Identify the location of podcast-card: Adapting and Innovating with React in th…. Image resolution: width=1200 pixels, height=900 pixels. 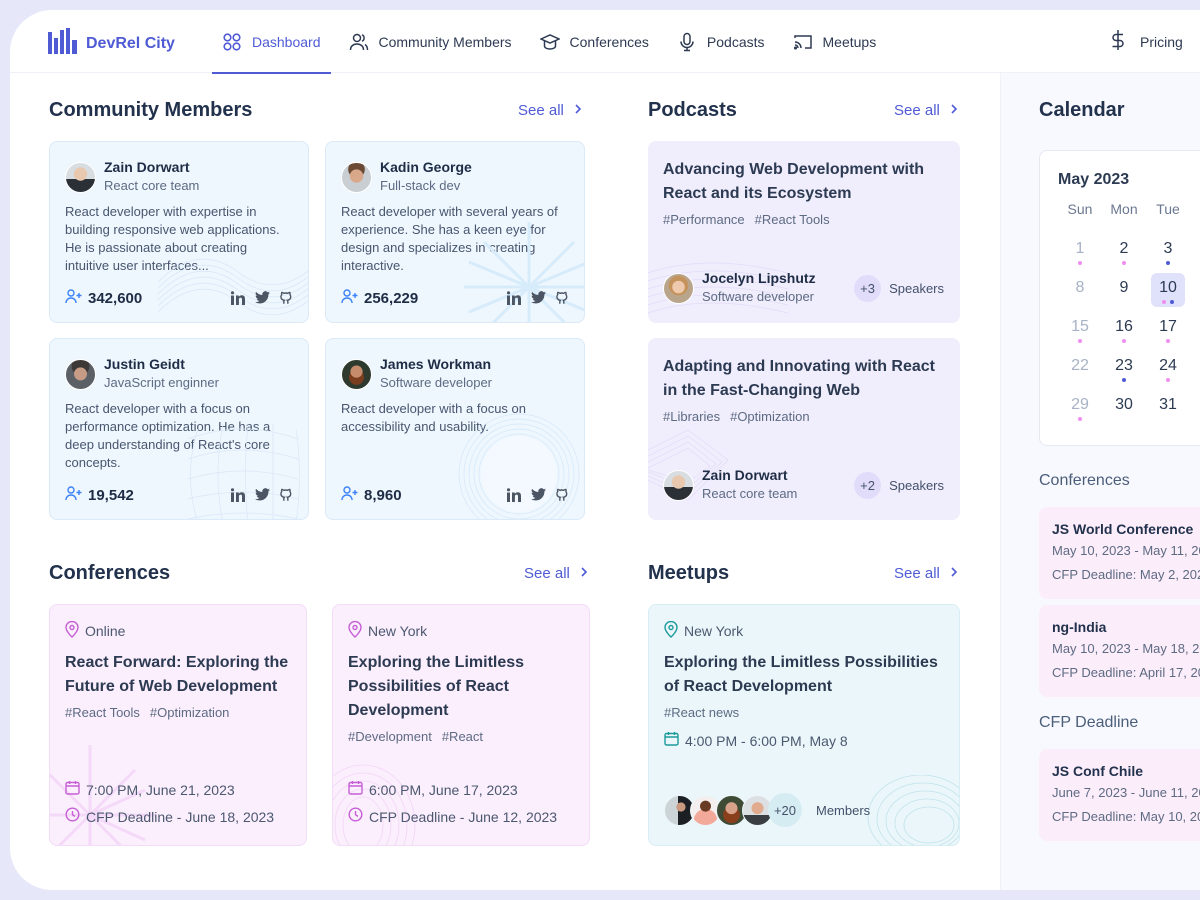
(804, 429).